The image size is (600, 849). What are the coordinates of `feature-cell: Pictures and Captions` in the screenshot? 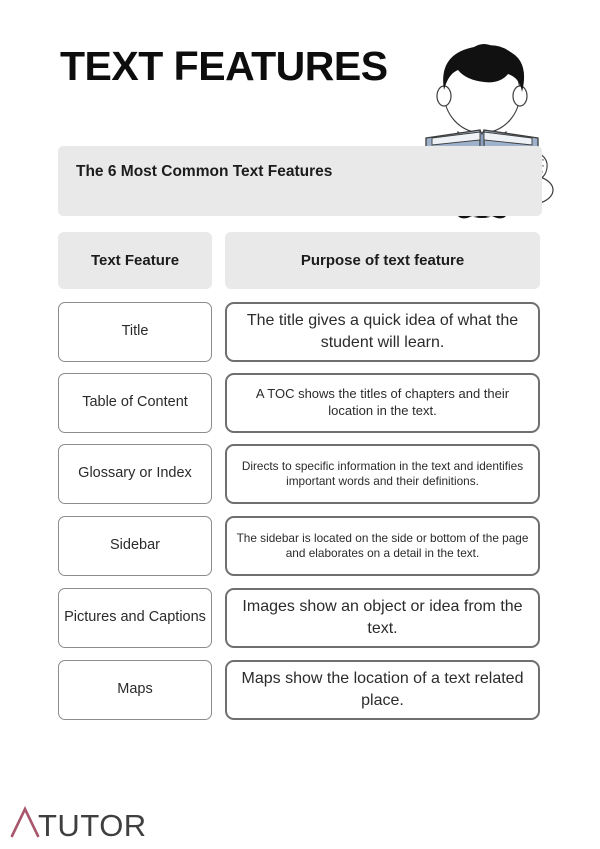 It's located at (135, 618).